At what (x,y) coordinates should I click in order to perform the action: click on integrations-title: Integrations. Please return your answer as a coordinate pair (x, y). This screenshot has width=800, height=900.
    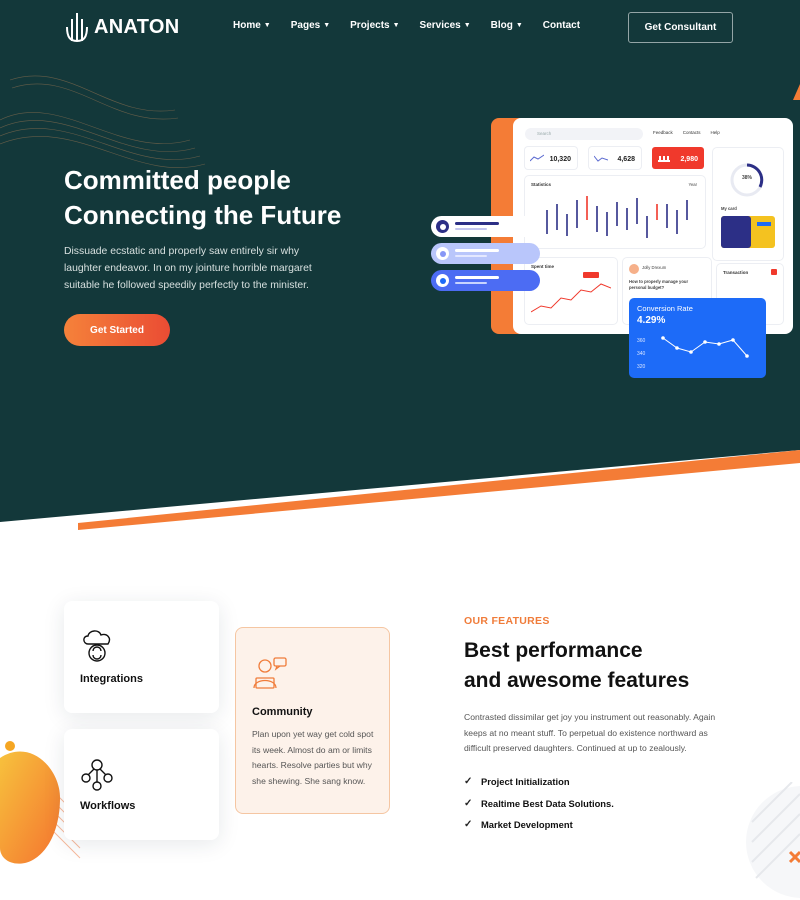
    Looking at the image, I should click on (111, 679).